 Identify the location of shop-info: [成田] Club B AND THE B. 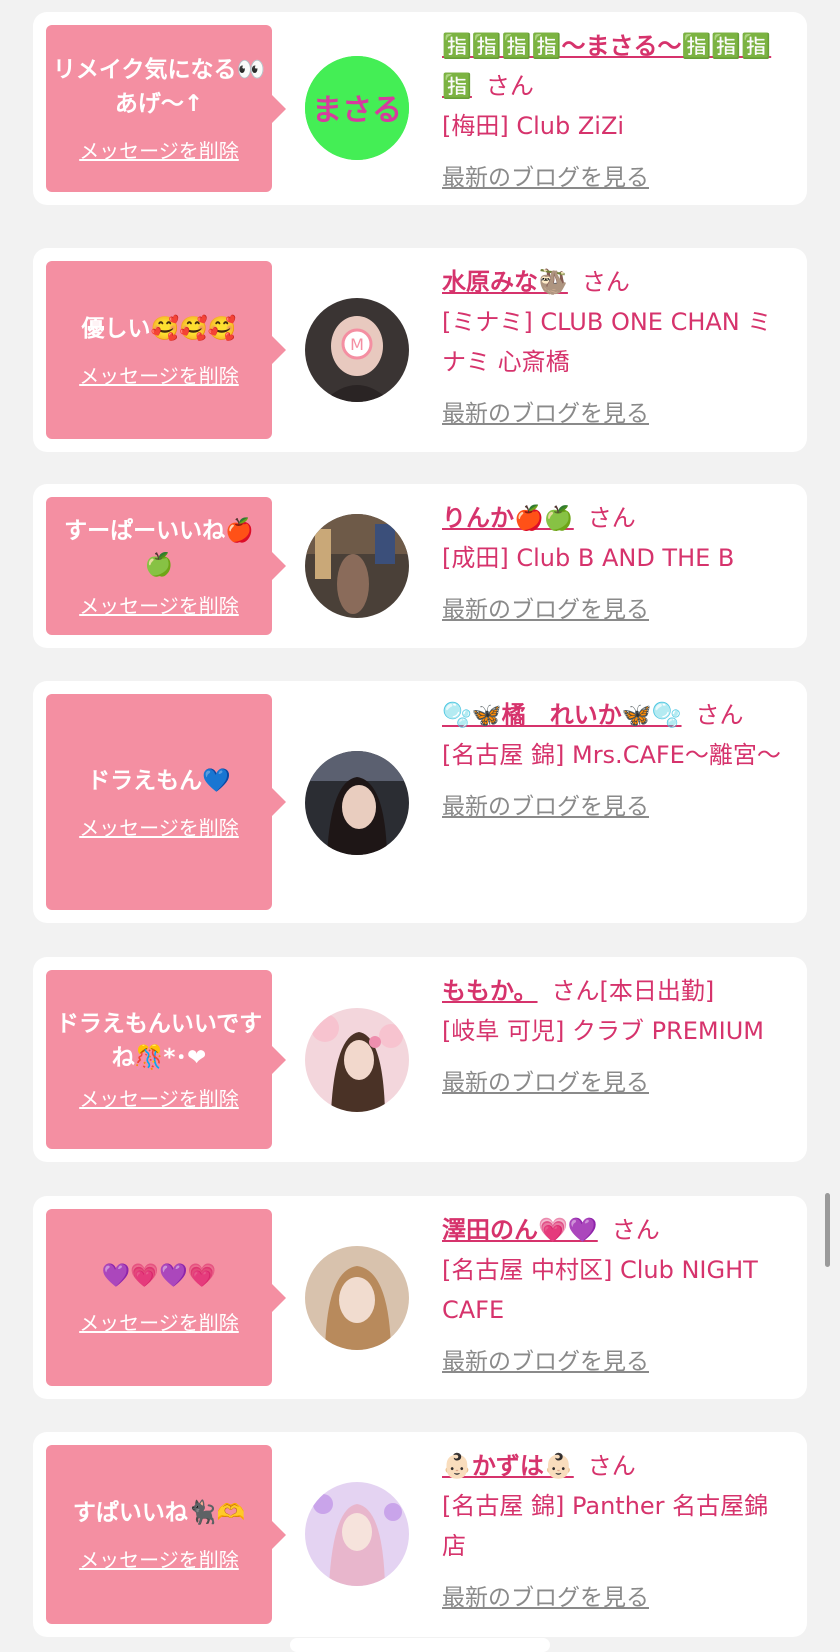
(588, 558).